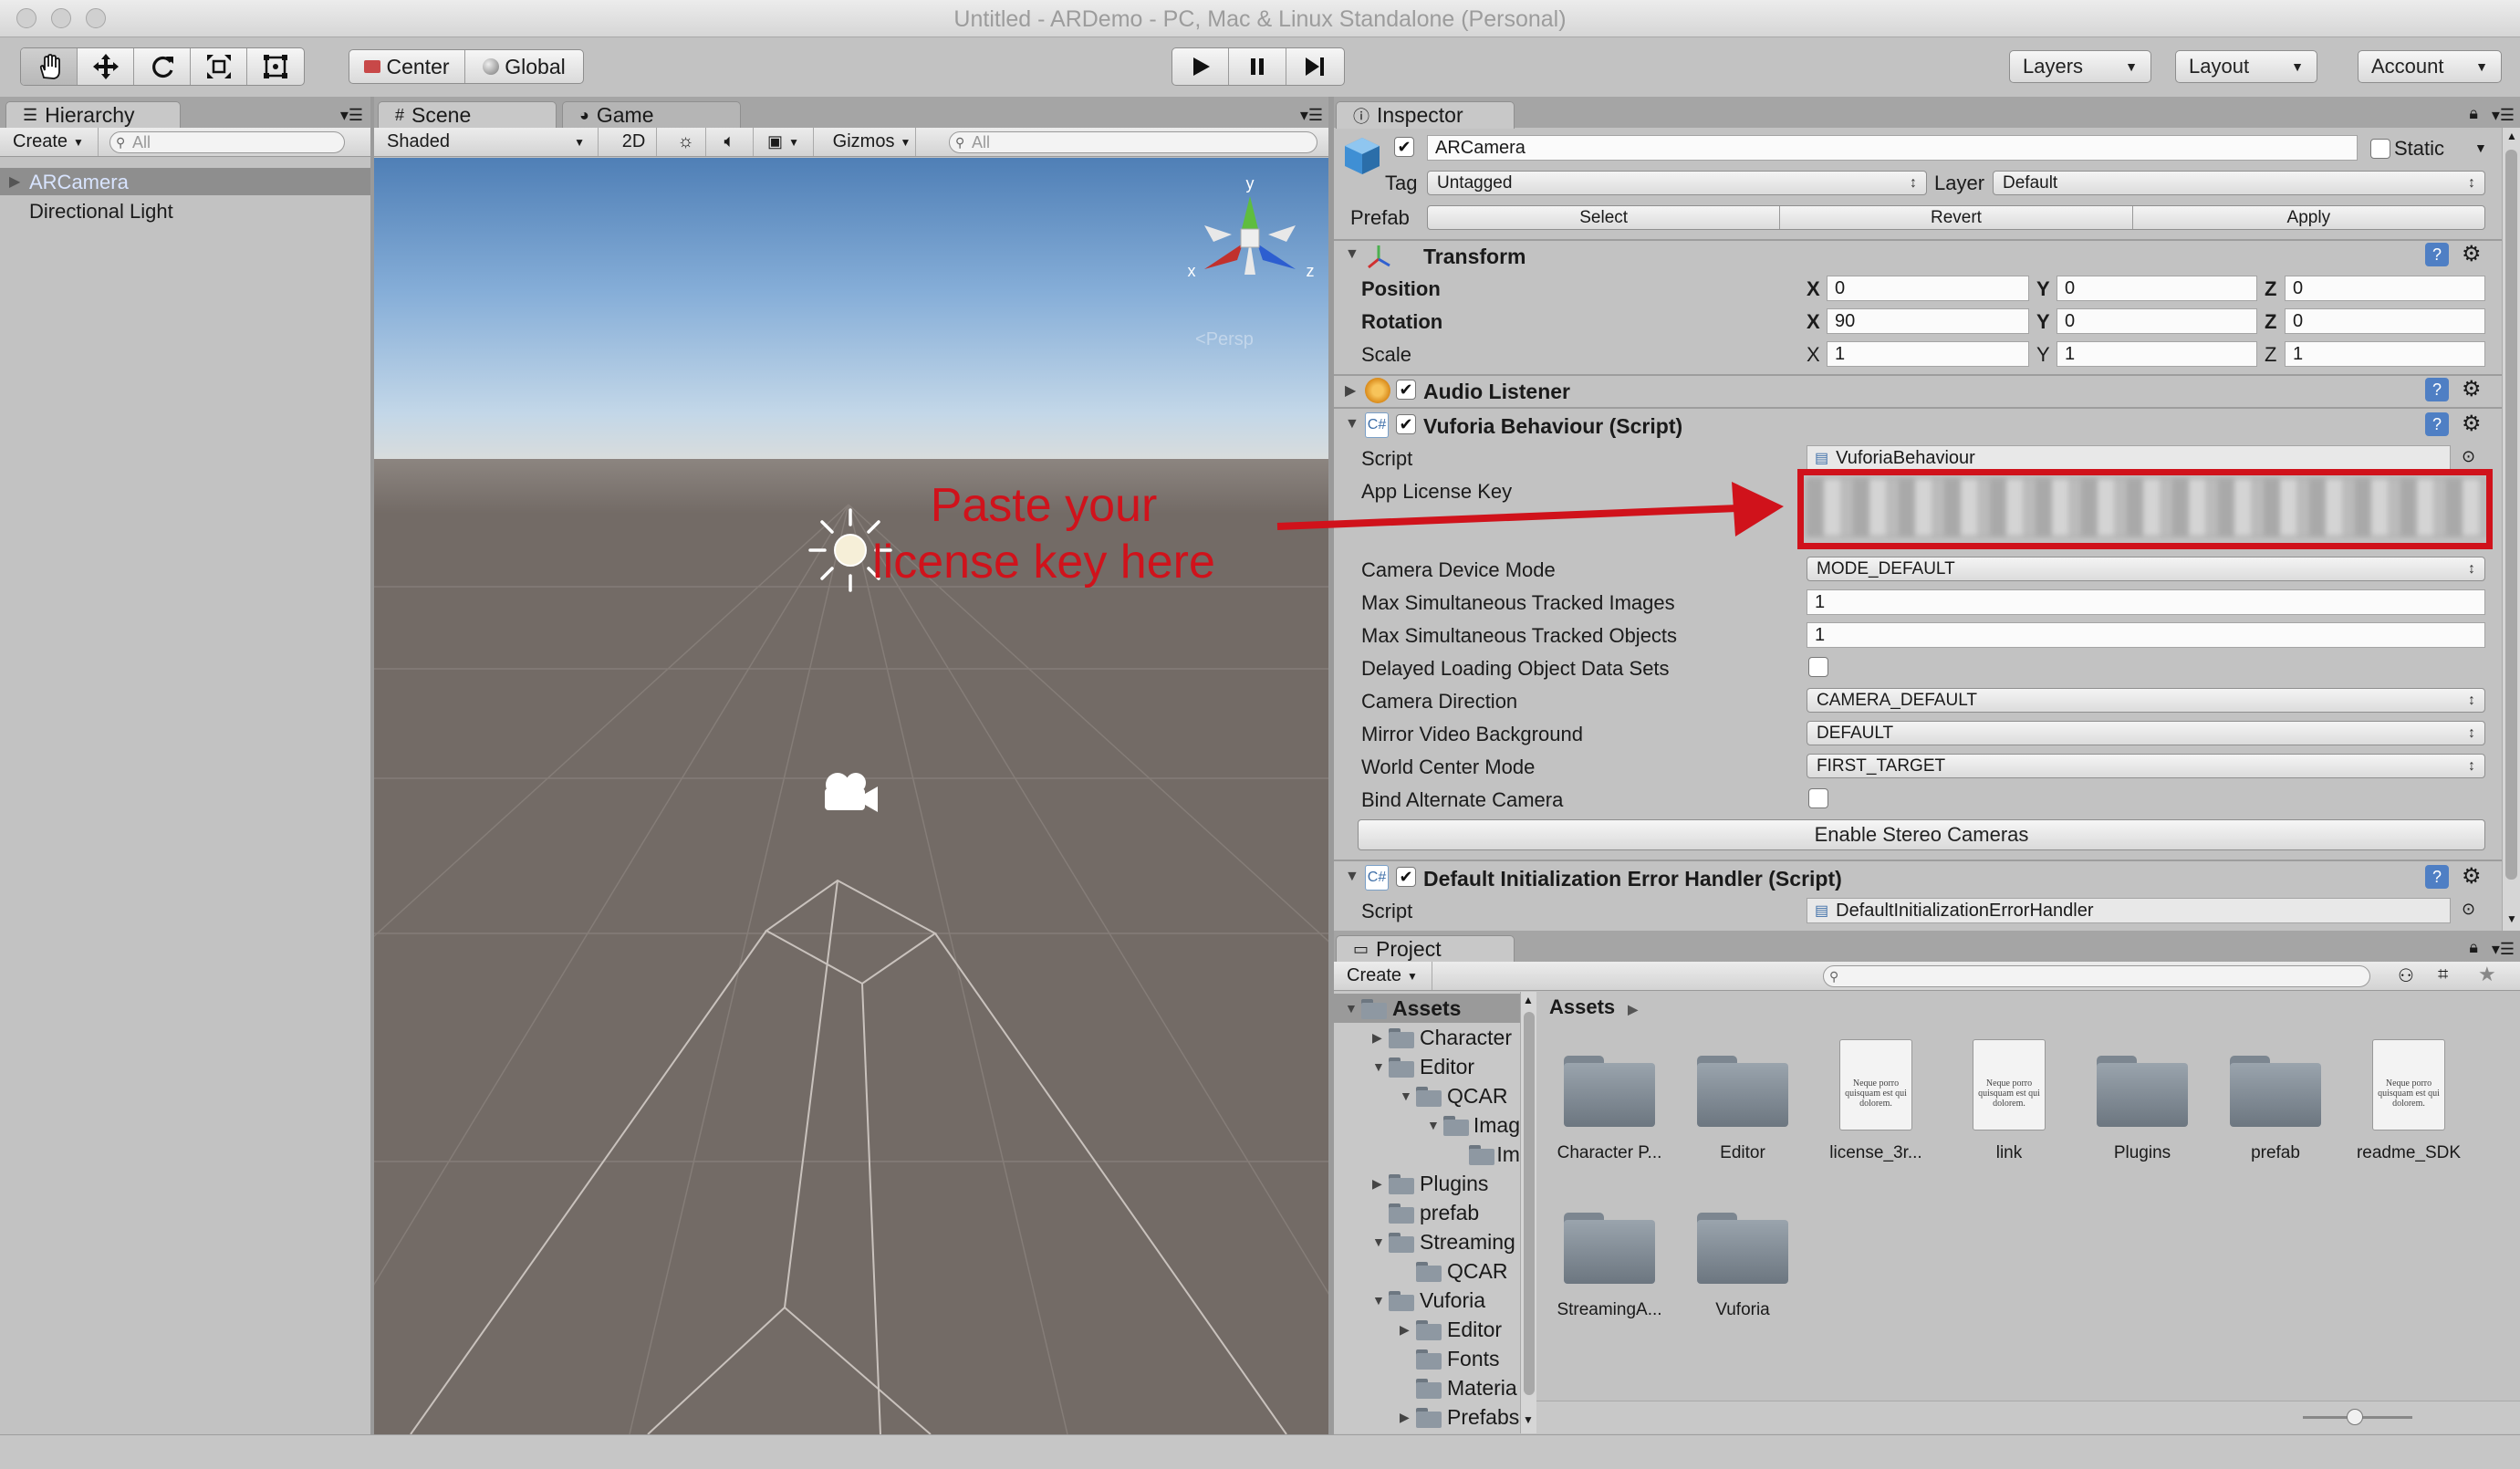 The height and width of the screenshot is (1469, 2520). What do you see at coordinates (1892, 148) in the screenshot?
I see `gameobject-name-field: ARCamera` at bounding box center [1892, 148].